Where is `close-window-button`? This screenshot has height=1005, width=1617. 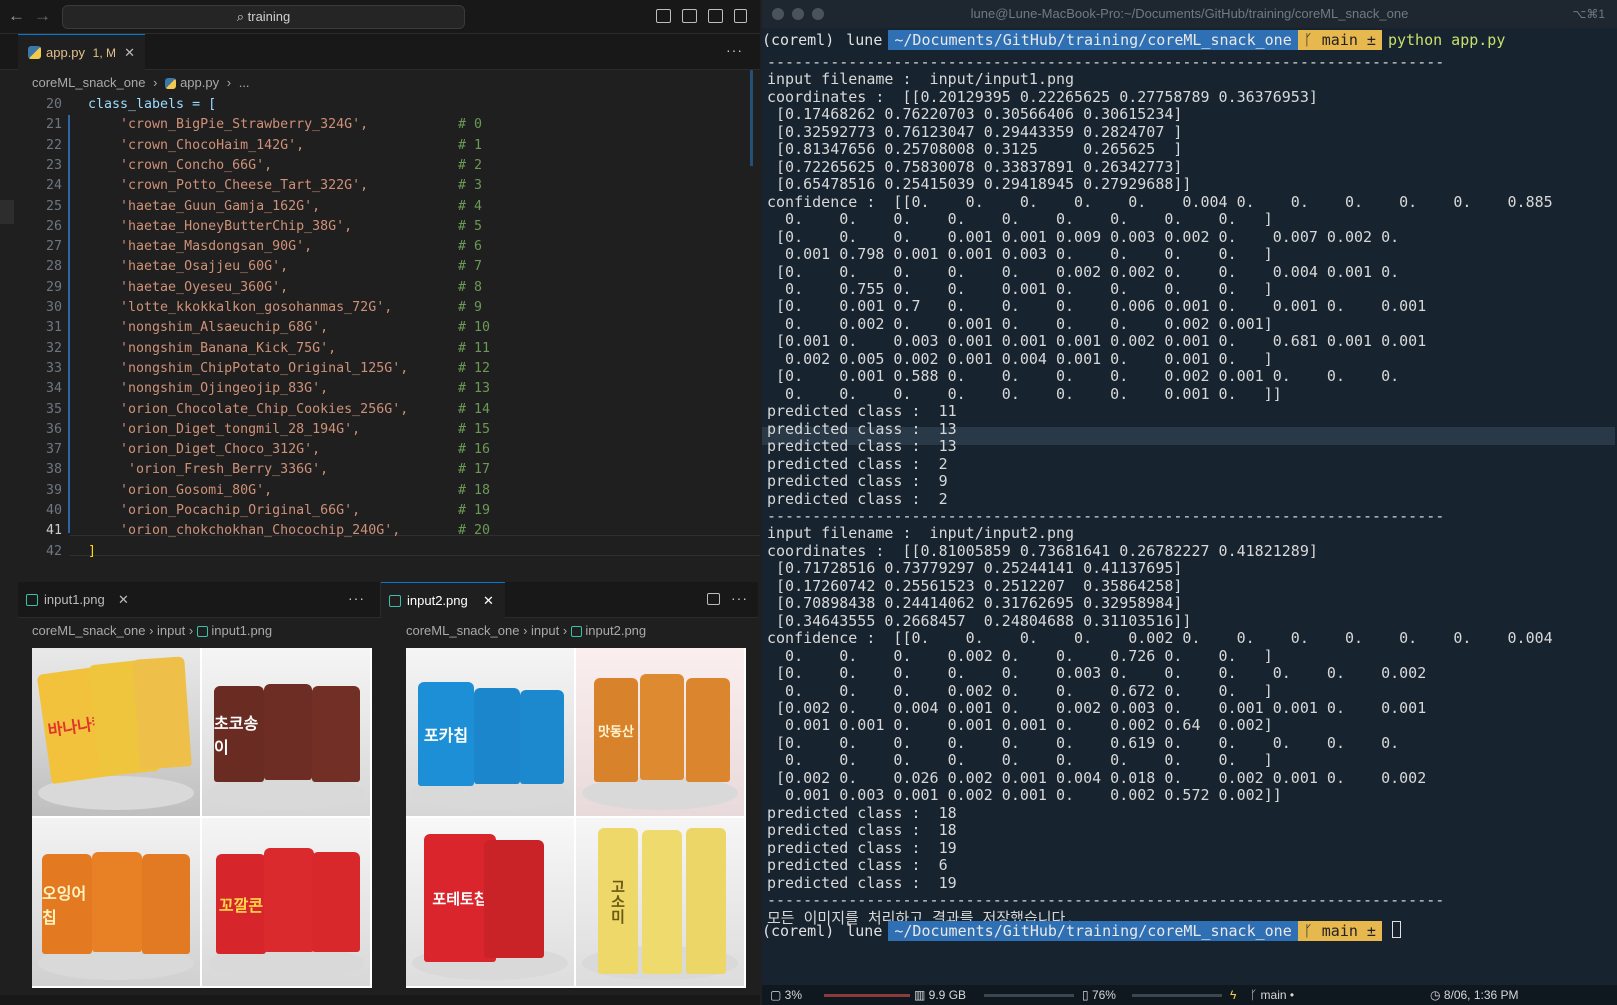 close-window-button is located at coordinates (778, 14).